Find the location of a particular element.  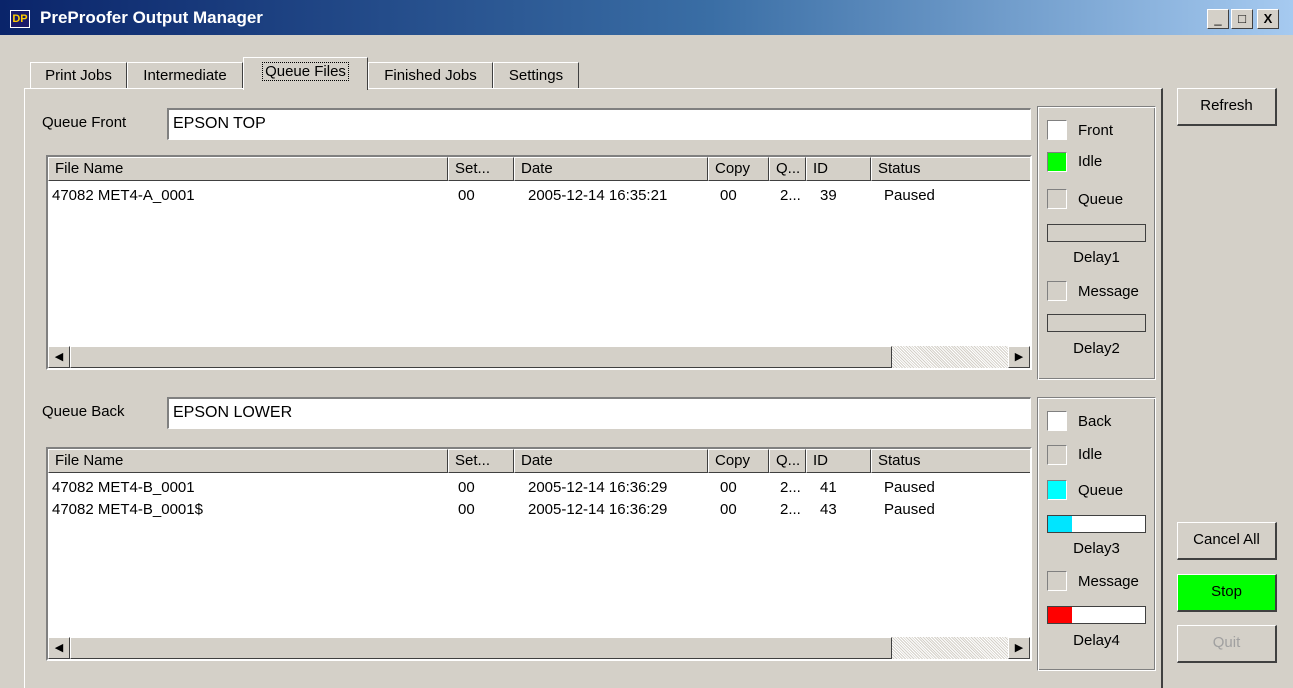

refresh-button: Refresh is located at coordinates (1227, 107).